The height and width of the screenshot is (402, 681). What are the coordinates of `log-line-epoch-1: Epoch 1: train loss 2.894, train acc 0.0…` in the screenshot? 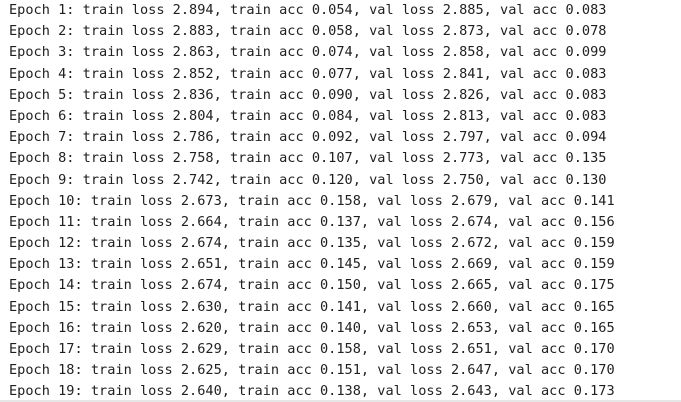 It's located at (308, 10).